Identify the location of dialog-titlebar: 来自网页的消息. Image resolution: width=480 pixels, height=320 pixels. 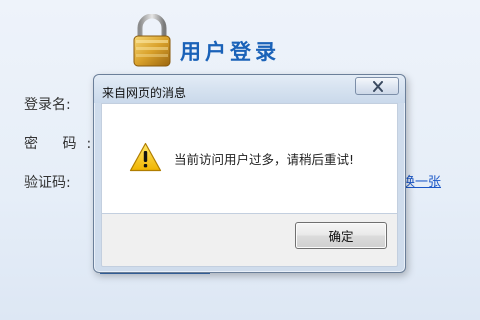
(249, 89).